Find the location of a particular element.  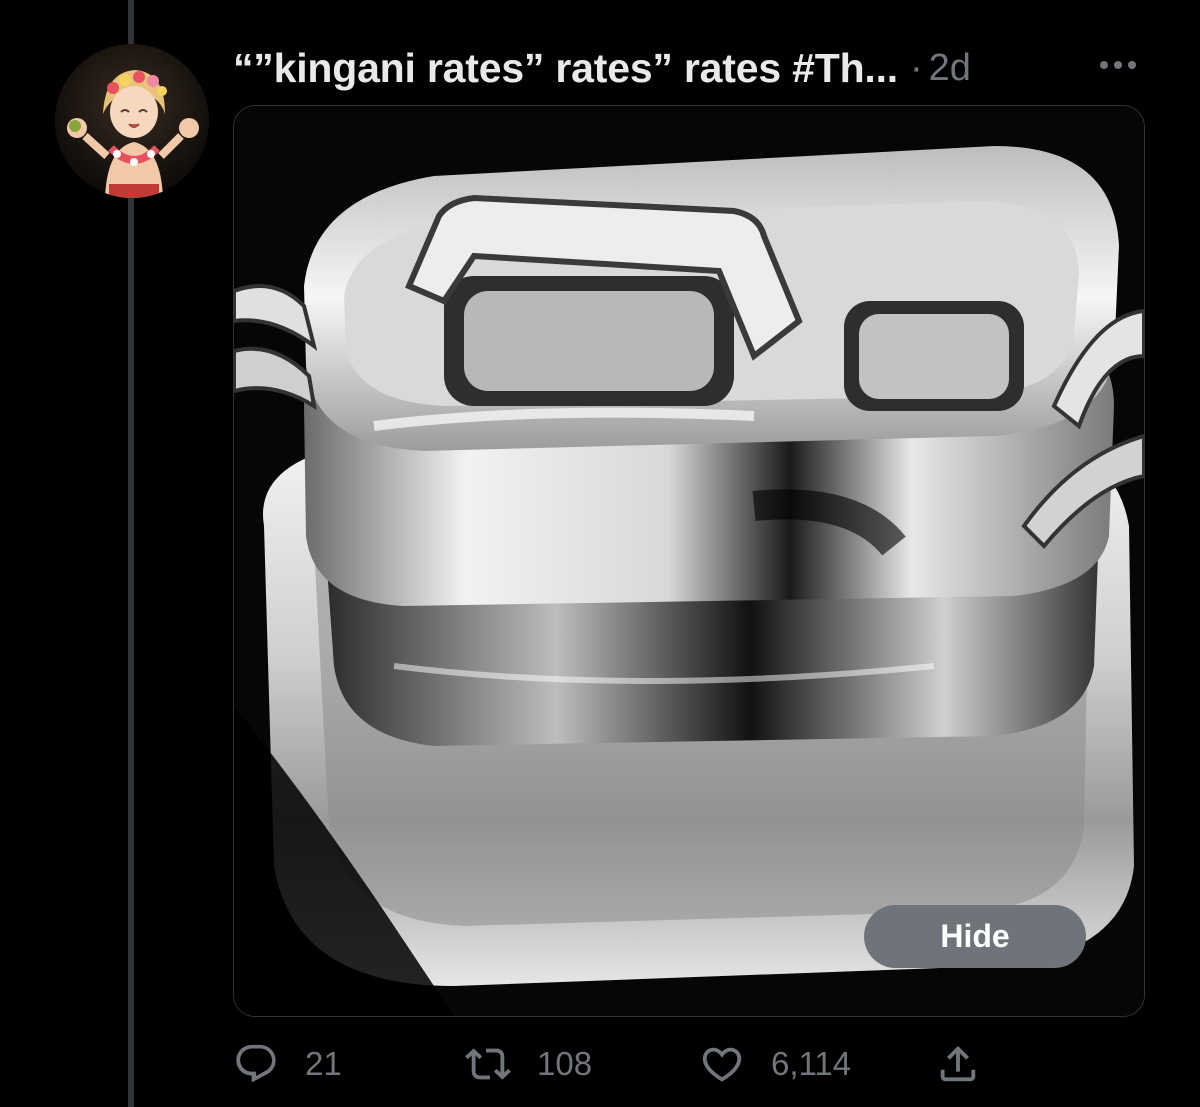

share-button is located at coordinates (958, 1064).